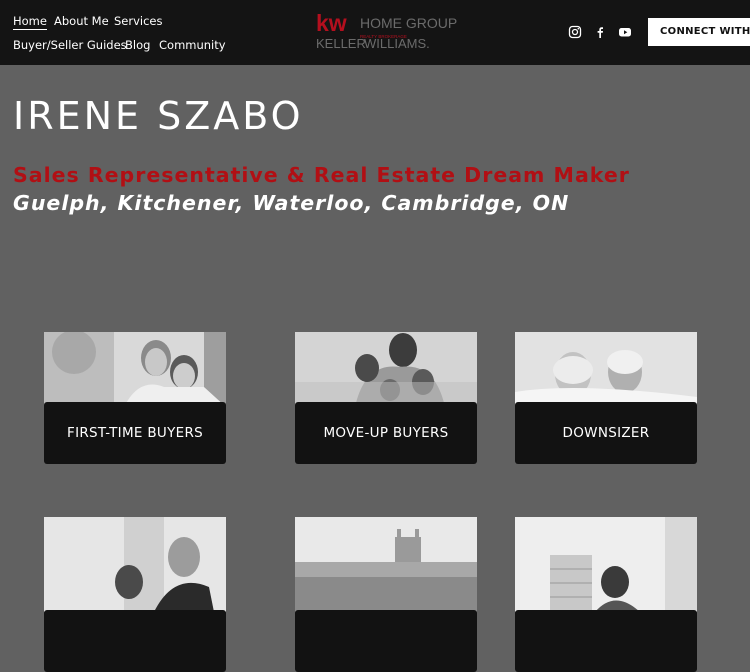 This screenshot has width=750, height=672. What do you see at coordinates (386, 433) in the screenshot?
I see `card-label: MOVE-UP BUYERS` at bounding box center [386, 433].